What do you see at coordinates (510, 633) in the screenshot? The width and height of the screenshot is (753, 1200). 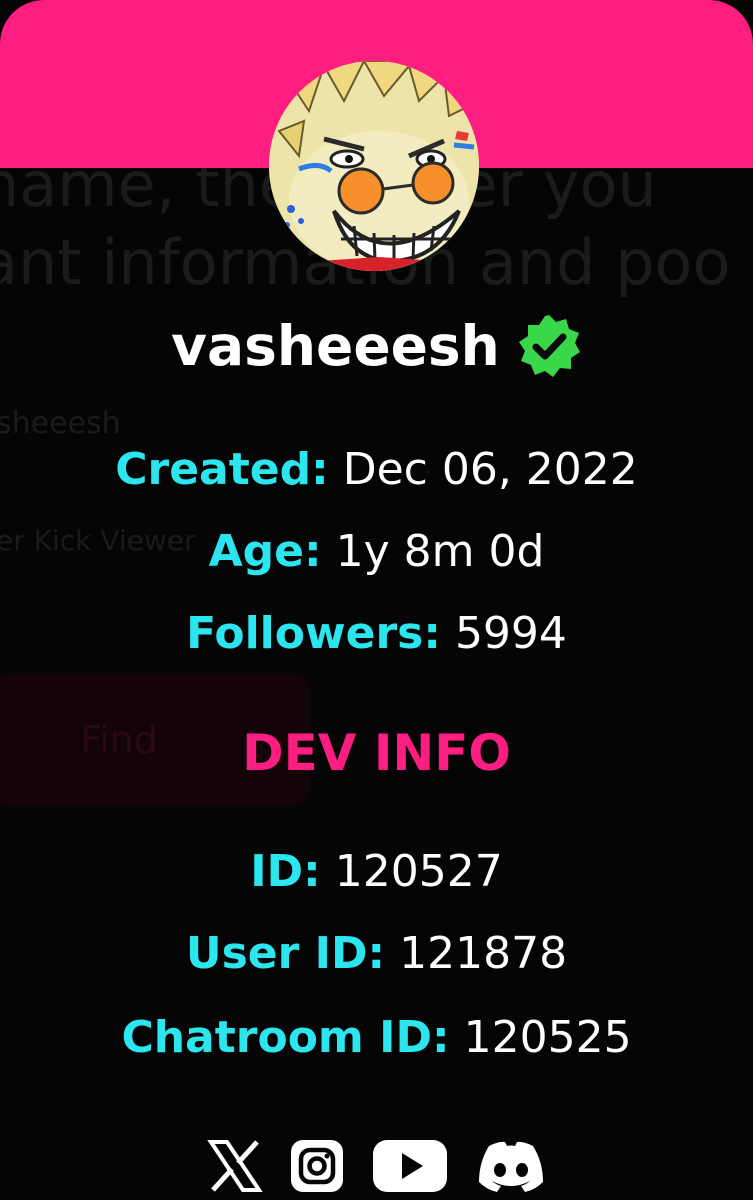 I see `followers-value: 5994` at bounding box center [510, 633].